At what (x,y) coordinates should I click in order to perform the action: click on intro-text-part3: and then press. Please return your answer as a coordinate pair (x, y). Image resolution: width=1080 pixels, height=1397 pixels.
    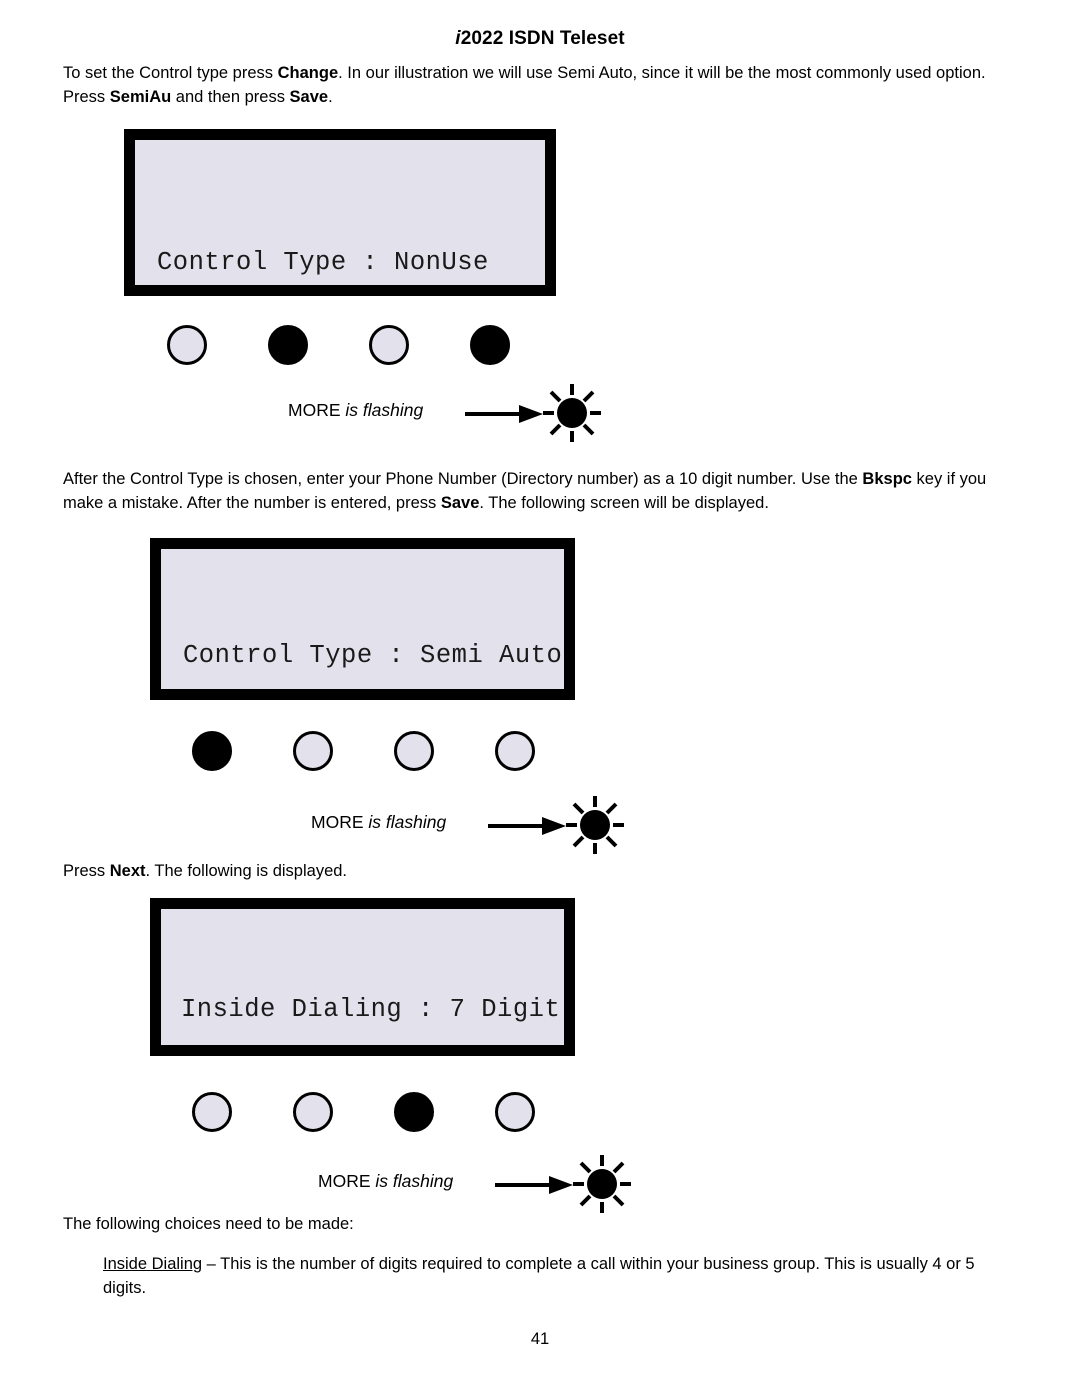
    Looking at the image, I should click on (230, 97).